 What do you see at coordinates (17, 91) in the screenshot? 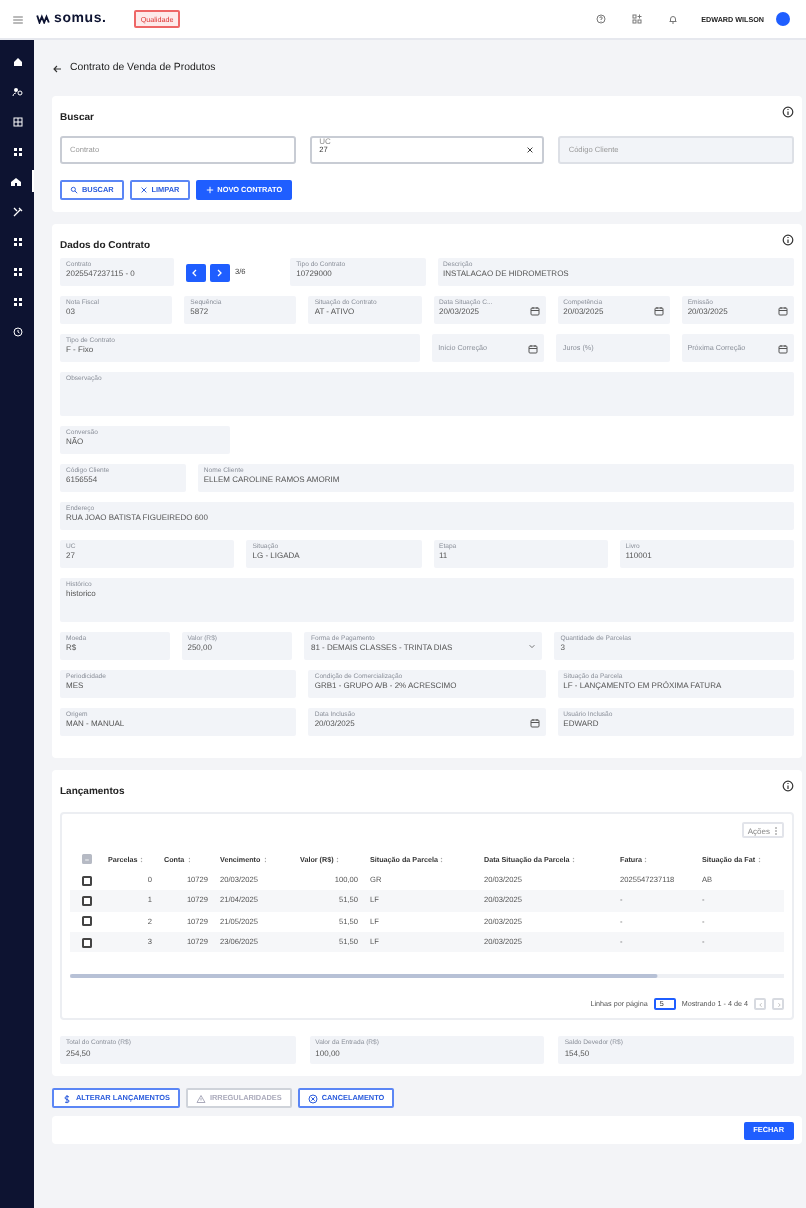
I see `users-icon` at bounding box center [17, 91].